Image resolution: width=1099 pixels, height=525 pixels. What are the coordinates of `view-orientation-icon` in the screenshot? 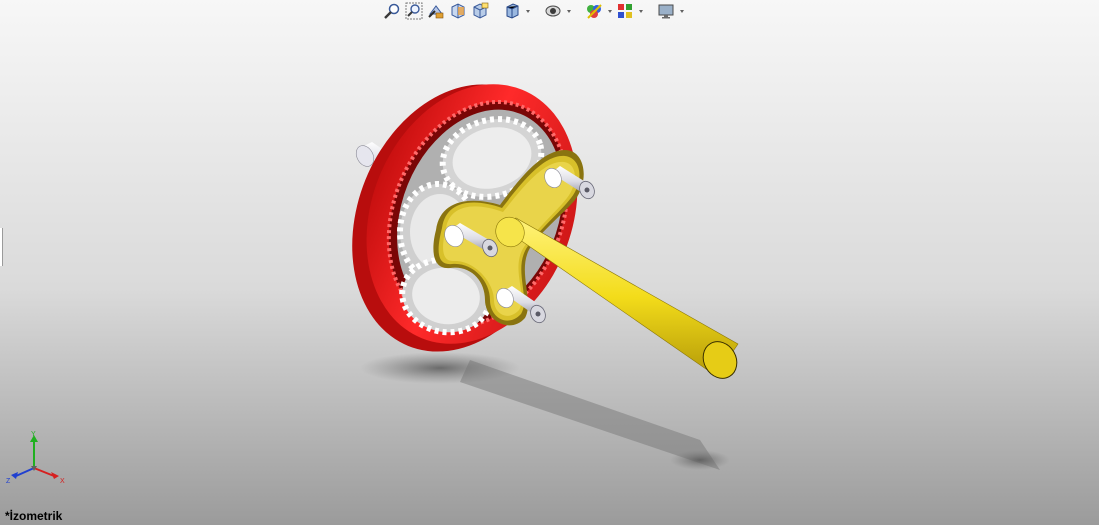 It's located at (512, 11).